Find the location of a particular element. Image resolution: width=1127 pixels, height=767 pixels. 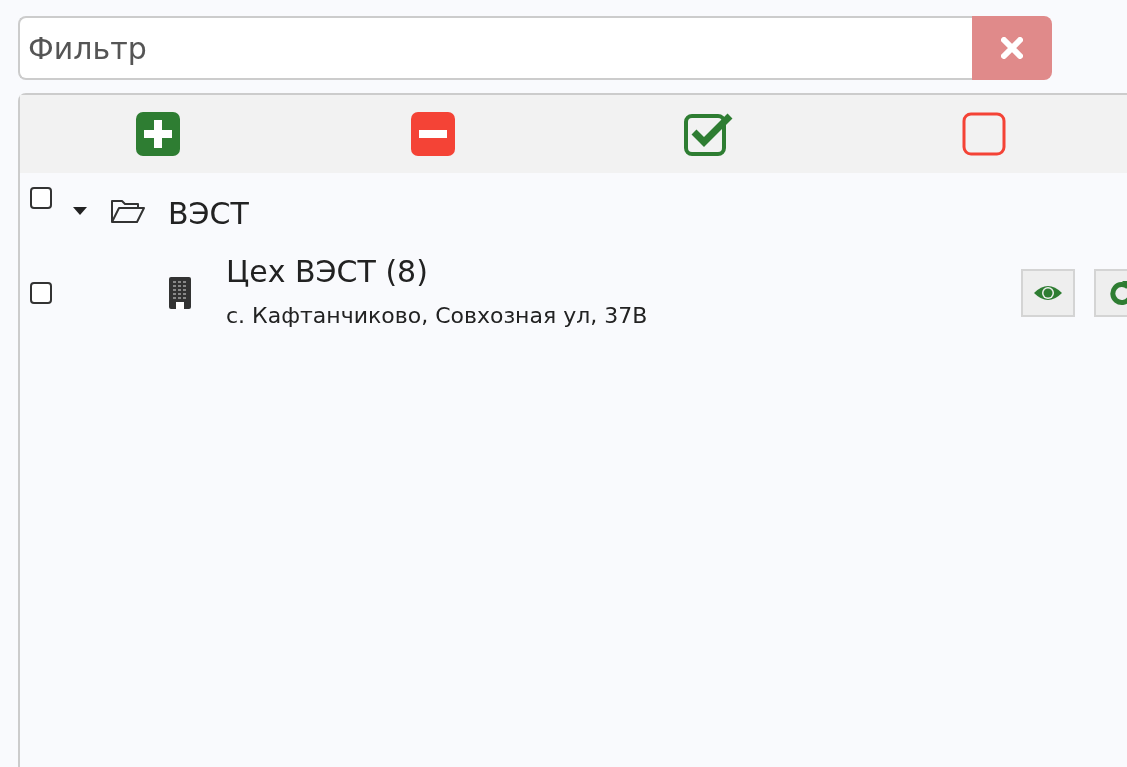

folder-icon is located at coordinates (128, 211).